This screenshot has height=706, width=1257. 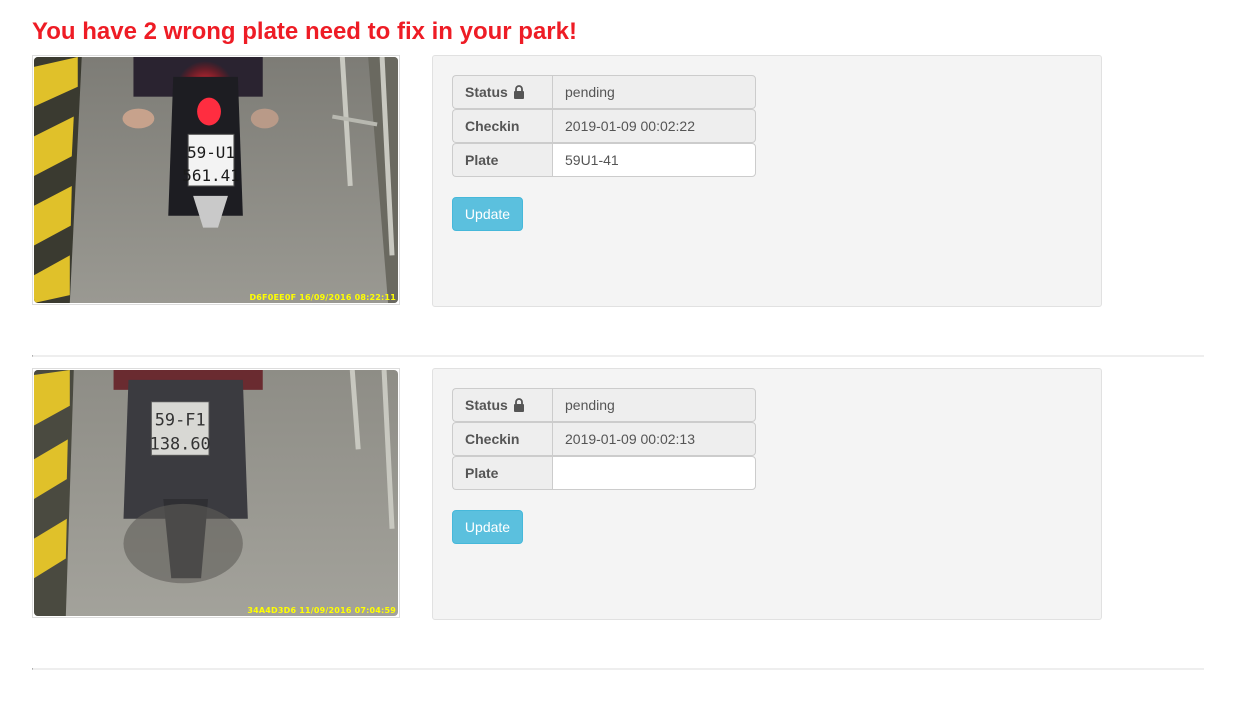 I want to click on checkin-field: Checkin 2019-01-09 00:02:13, so click(x=604, y=439).